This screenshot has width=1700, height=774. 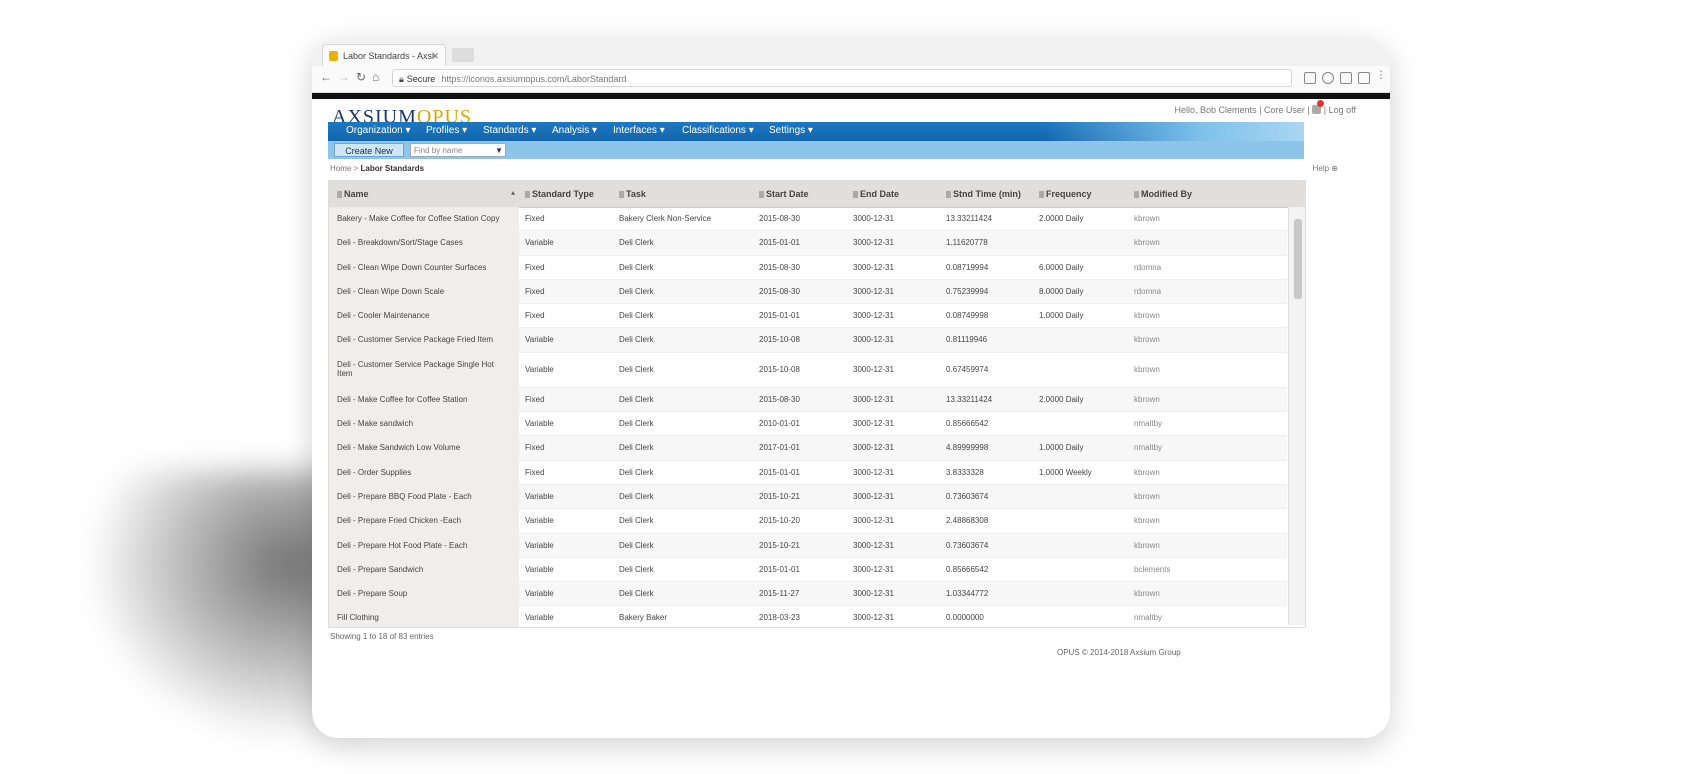 What do you see at coordinates (1334, 168) in the screenshot?
I see `help-icon: ⊕` at bounding box center [1334, 168].